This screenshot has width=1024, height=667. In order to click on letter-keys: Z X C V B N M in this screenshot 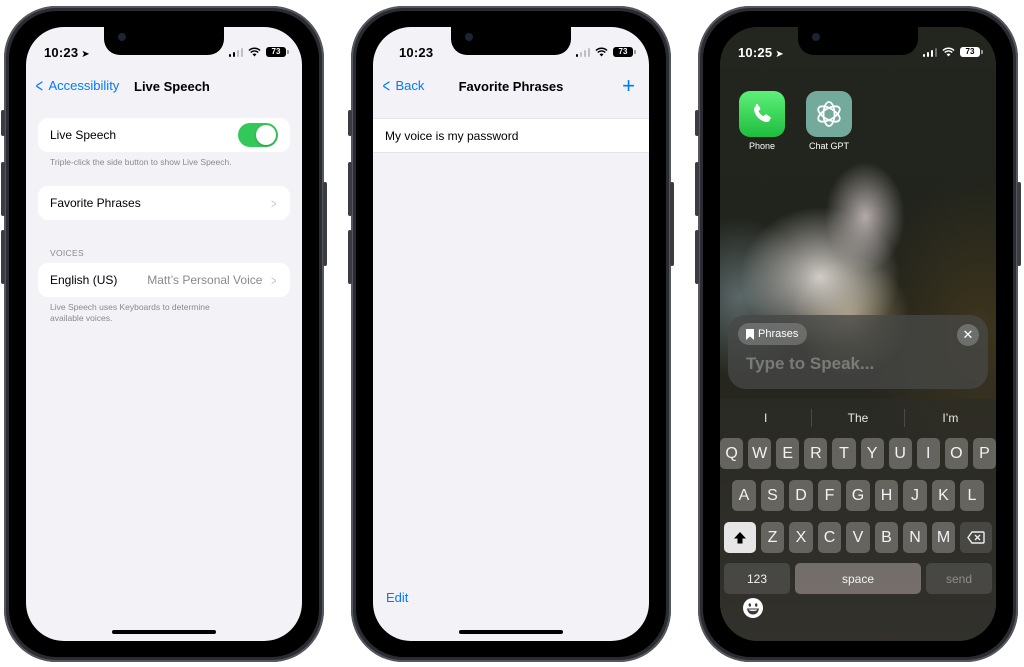, I will do `click(858, 537)`.